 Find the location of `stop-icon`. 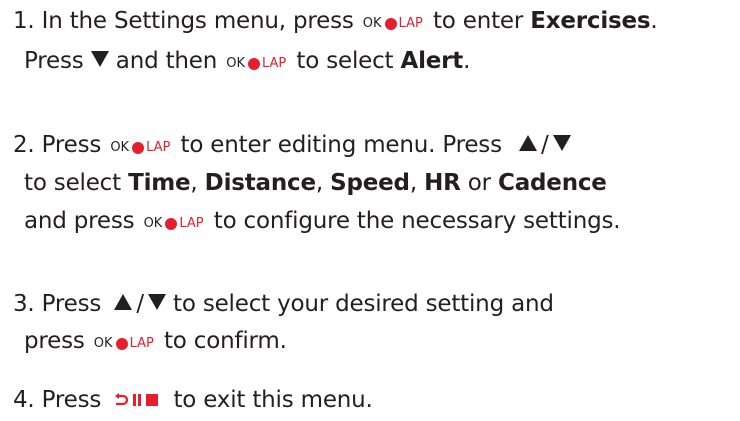

stop-icon is located at coordinates (152, 400).